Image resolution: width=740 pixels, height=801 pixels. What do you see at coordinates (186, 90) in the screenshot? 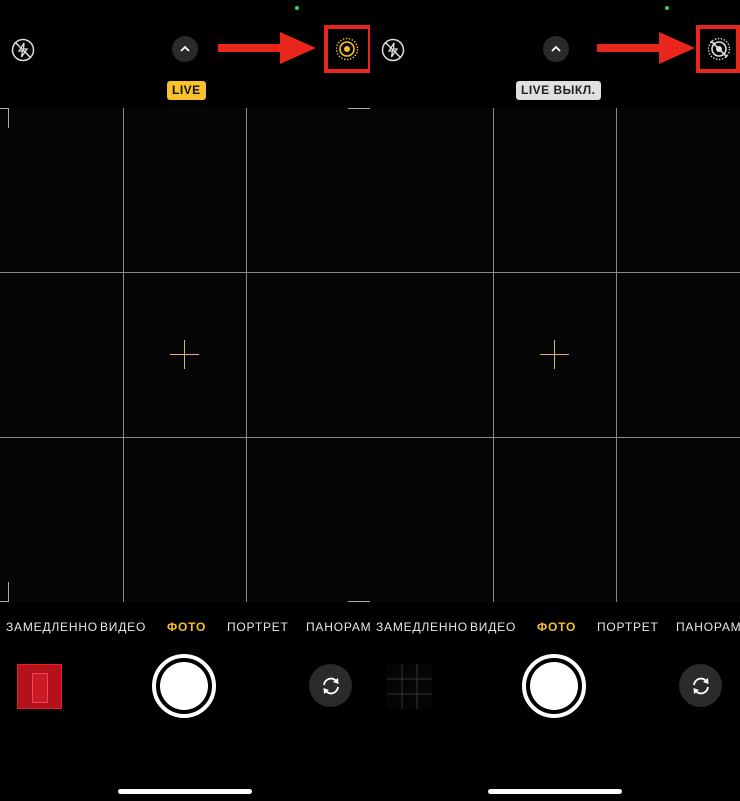
I see `live-status-badge: LIVE` at bounding box center [186, 90].